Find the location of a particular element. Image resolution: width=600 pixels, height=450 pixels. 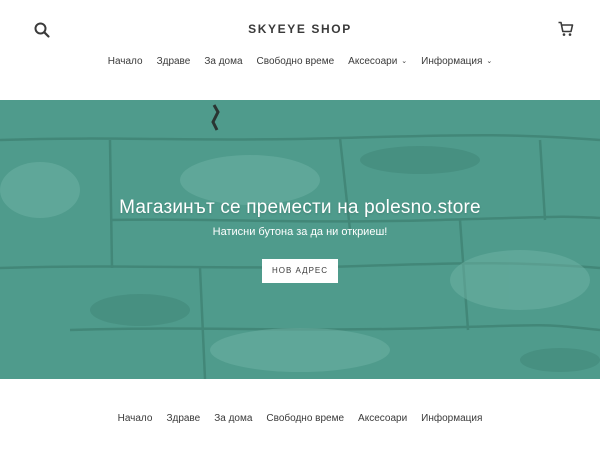

cart-icon is located at coordinates (566, 29).